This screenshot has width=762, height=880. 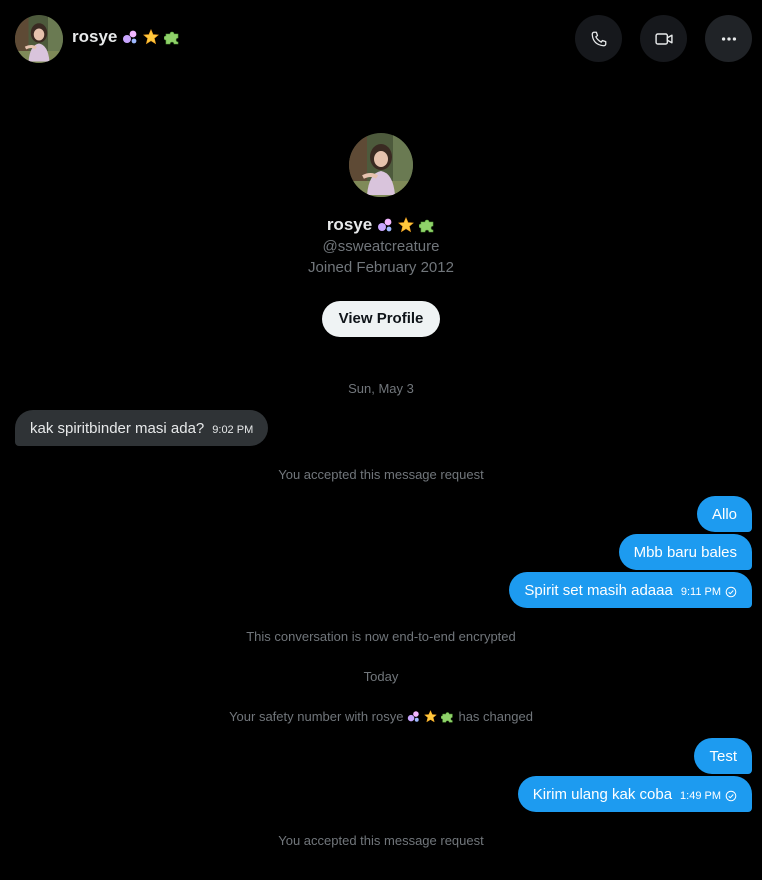 What do you see at coordinates (316, 716) in the screenshot?
I see `safety-text-prefix: Your safety number with rosye` at bounding box center [316, 716].